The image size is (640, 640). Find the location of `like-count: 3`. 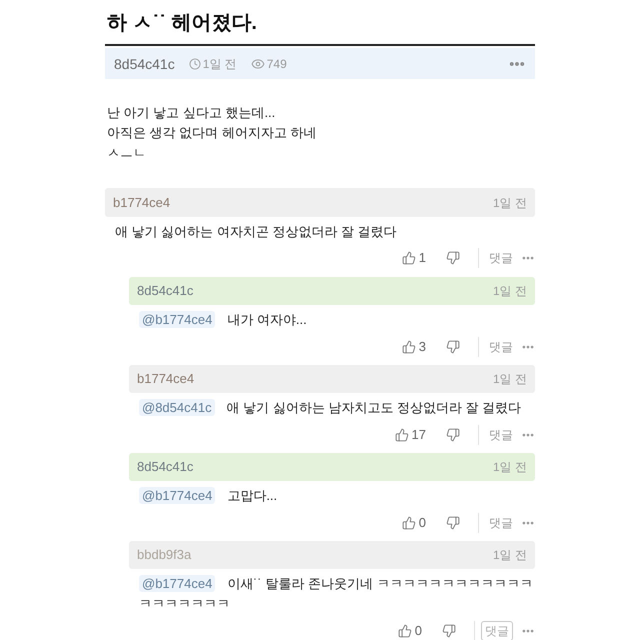

like-count: 3 is located at coordinates (422, 347).